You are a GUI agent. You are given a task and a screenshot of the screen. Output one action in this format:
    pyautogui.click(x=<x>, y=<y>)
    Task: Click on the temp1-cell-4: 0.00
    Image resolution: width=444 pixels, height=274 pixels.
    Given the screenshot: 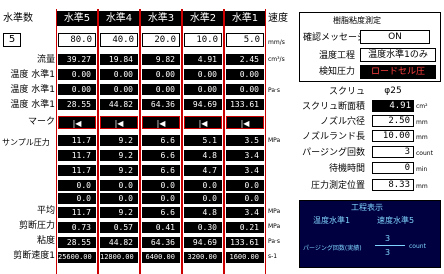 What is the action you would take?
    pyautogui.click(x=119, y=74)
    